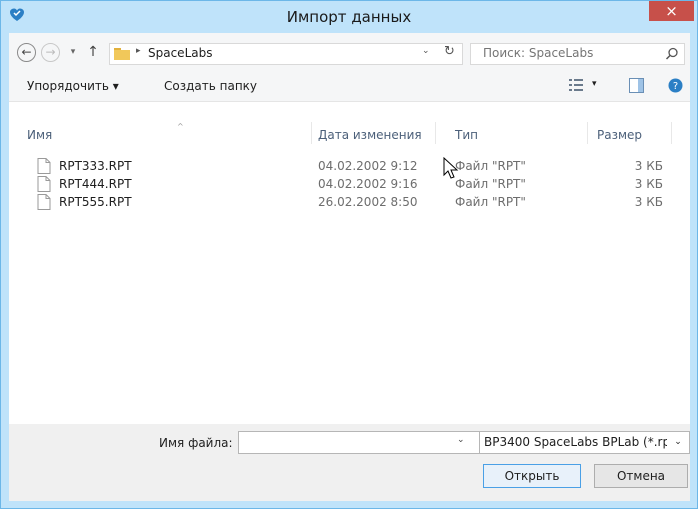 The width and height of the screenshot is (698, 509). What do you see at coordinates (672, 54) in the screenshot?
I see `search-icon` at bounding box center [672, 54].